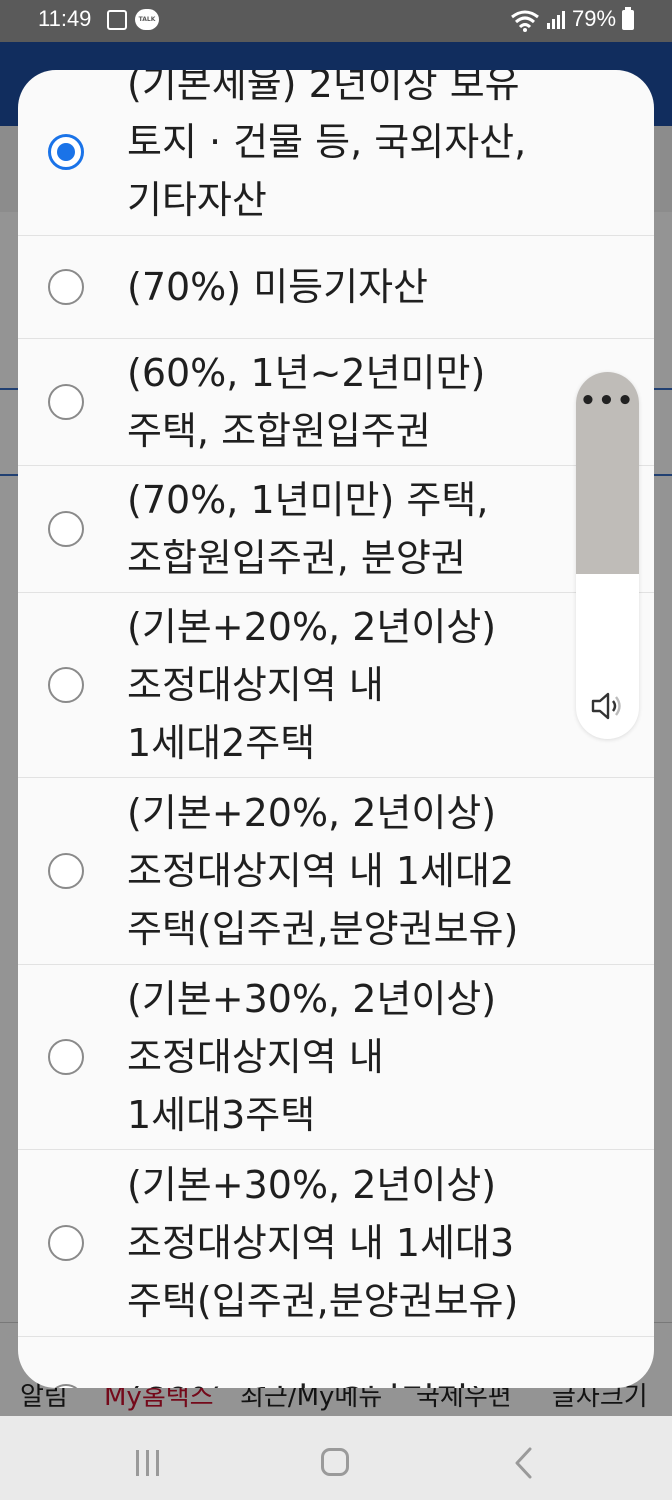  Describe the element at coordinates (525, 21) in the screenshot. I see `wifi-icon` at that location.